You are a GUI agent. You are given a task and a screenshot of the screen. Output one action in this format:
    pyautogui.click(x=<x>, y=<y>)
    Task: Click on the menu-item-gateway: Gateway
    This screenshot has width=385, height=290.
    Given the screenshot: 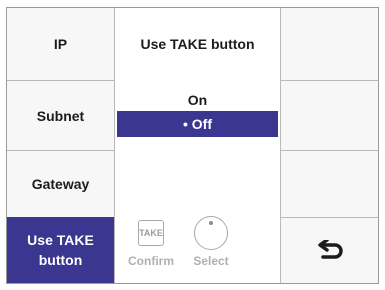 What is the action you would take?
    pyautogui.click(x=60, y=183)
    